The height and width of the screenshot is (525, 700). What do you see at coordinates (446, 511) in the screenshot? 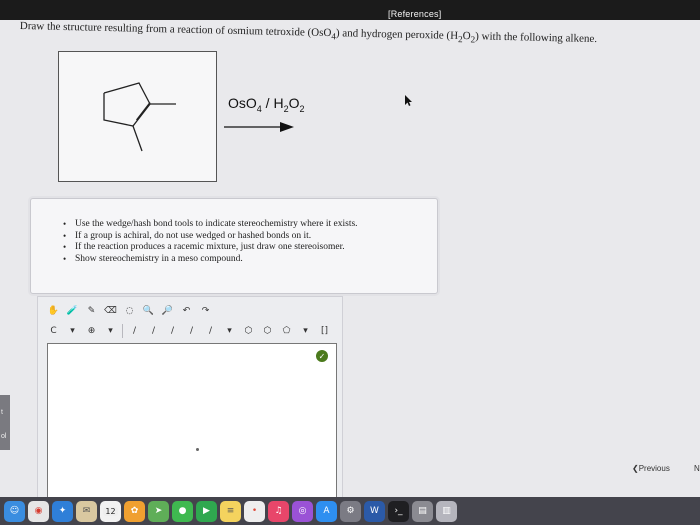
I see `trash-icon: ▥` at bounding box center [446, 511].